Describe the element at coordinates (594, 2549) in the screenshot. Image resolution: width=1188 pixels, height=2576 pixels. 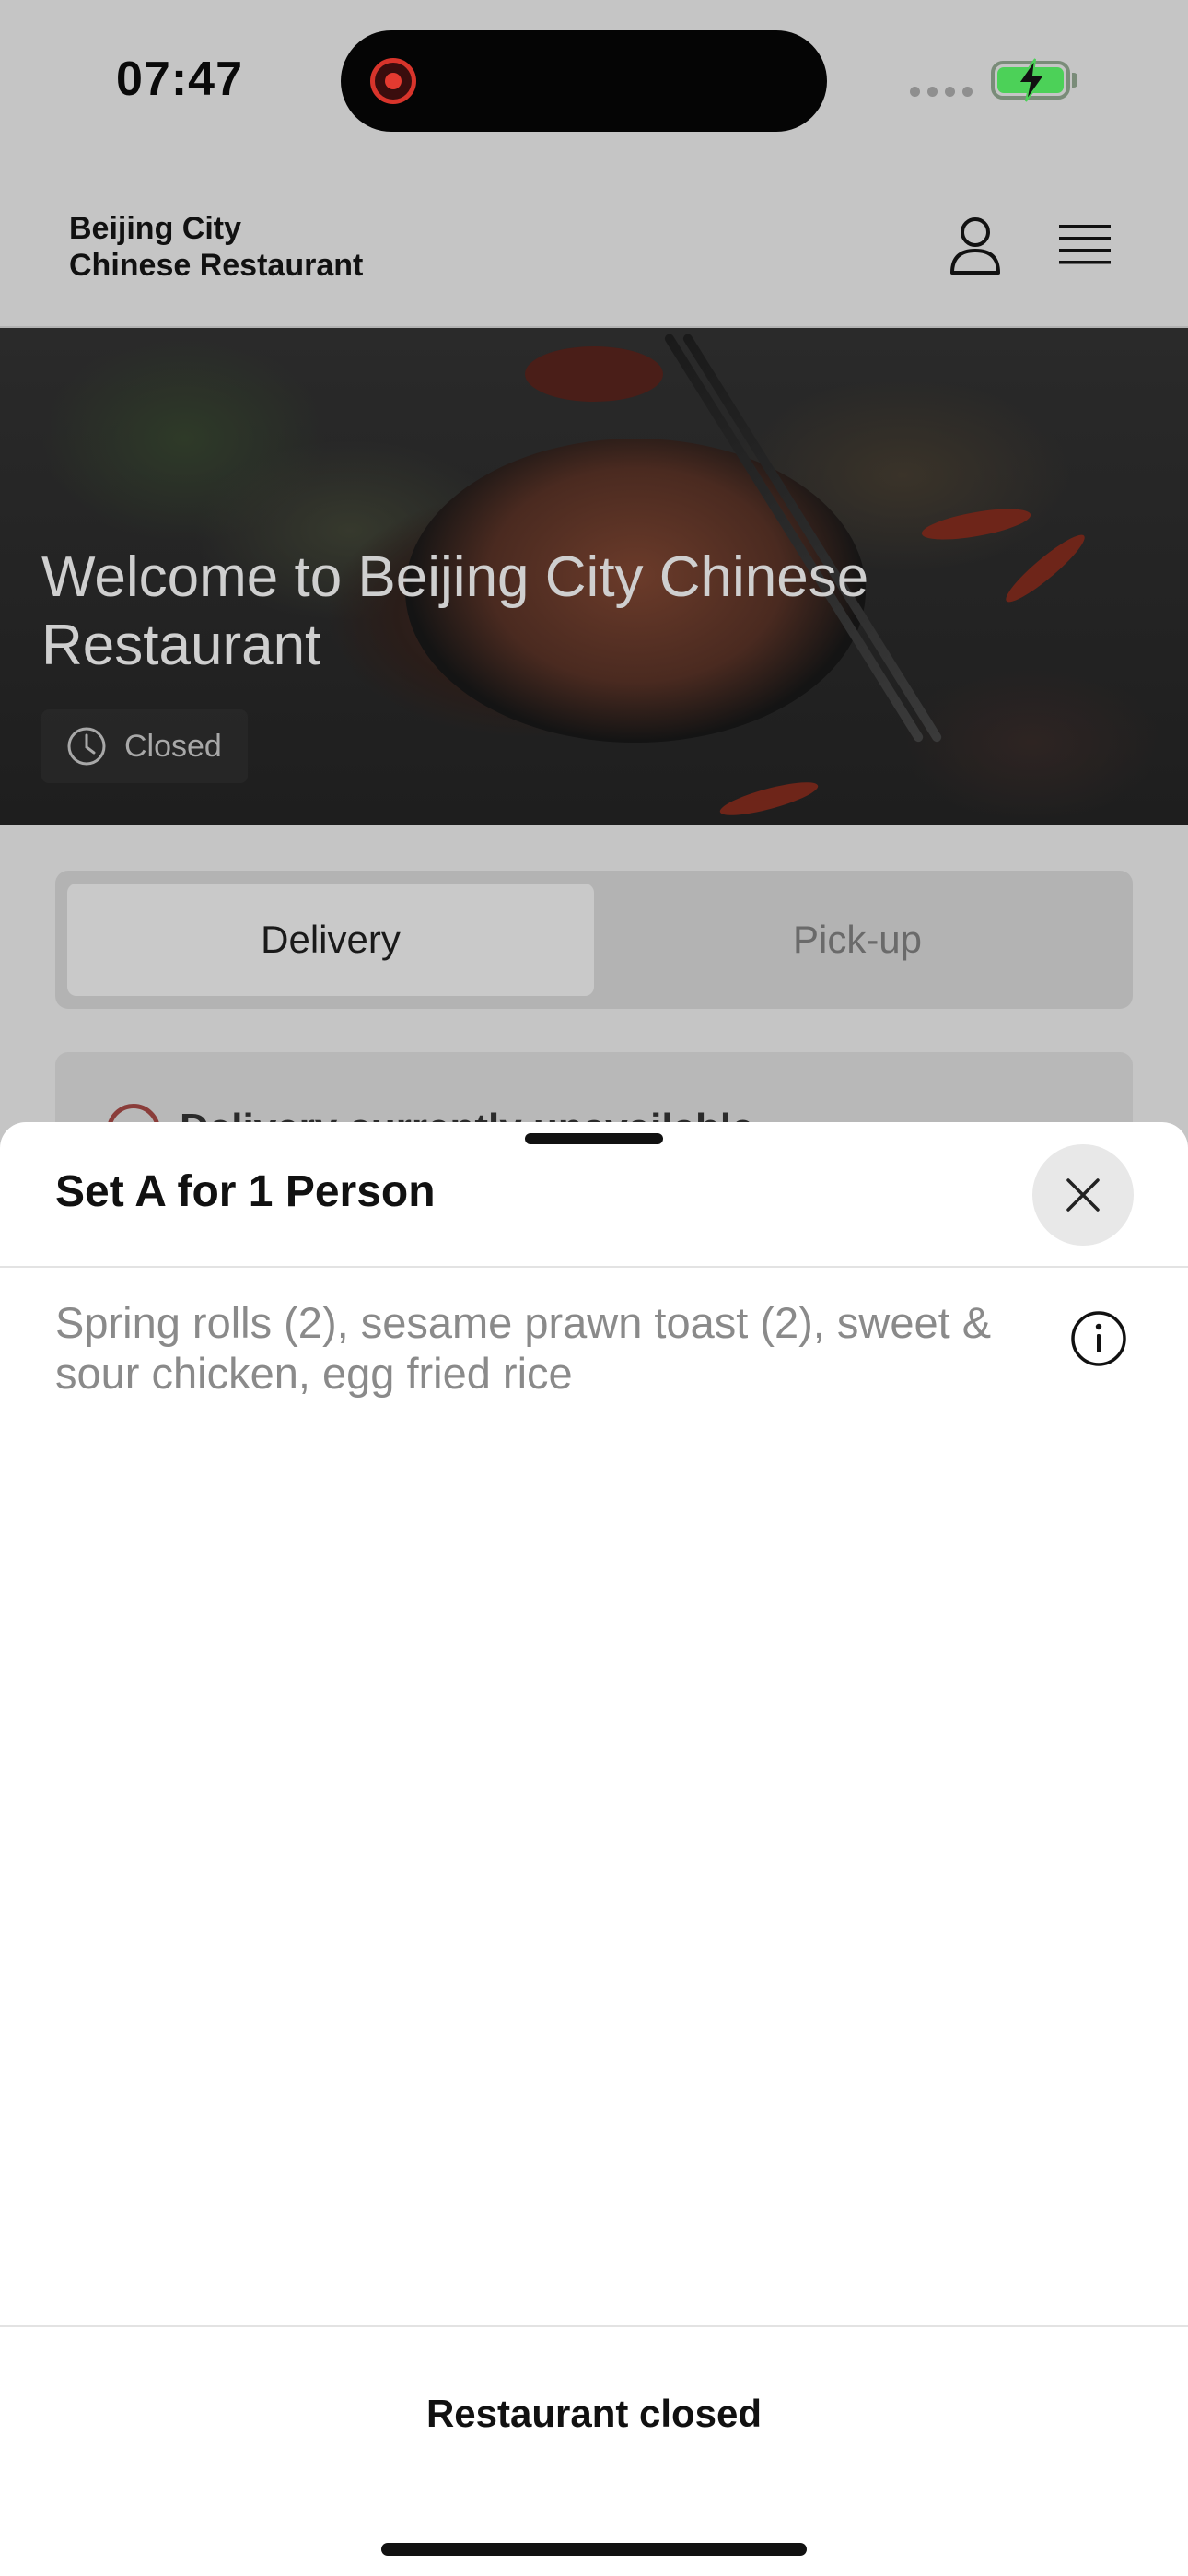
I see `home-indicator` at that location.